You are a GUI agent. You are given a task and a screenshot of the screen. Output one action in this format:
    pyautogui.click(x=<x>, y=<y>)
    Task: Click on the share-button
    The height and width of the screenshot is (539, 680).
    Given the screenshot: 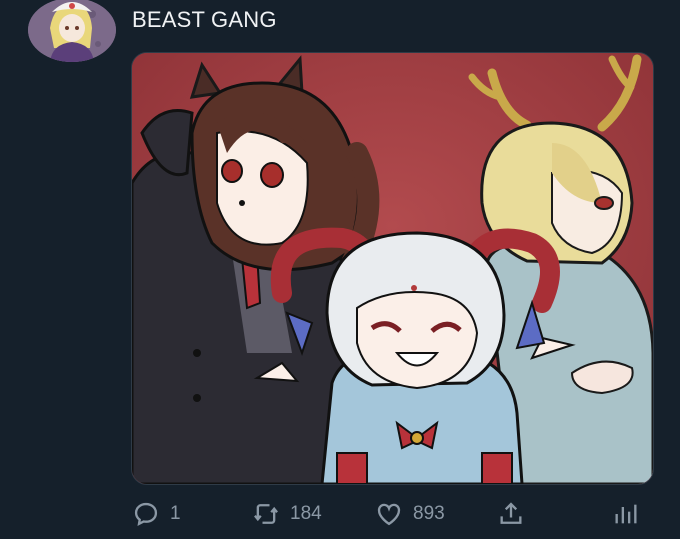 What is the action you would take?
    pyautogui.click(x=511, y=514)
    